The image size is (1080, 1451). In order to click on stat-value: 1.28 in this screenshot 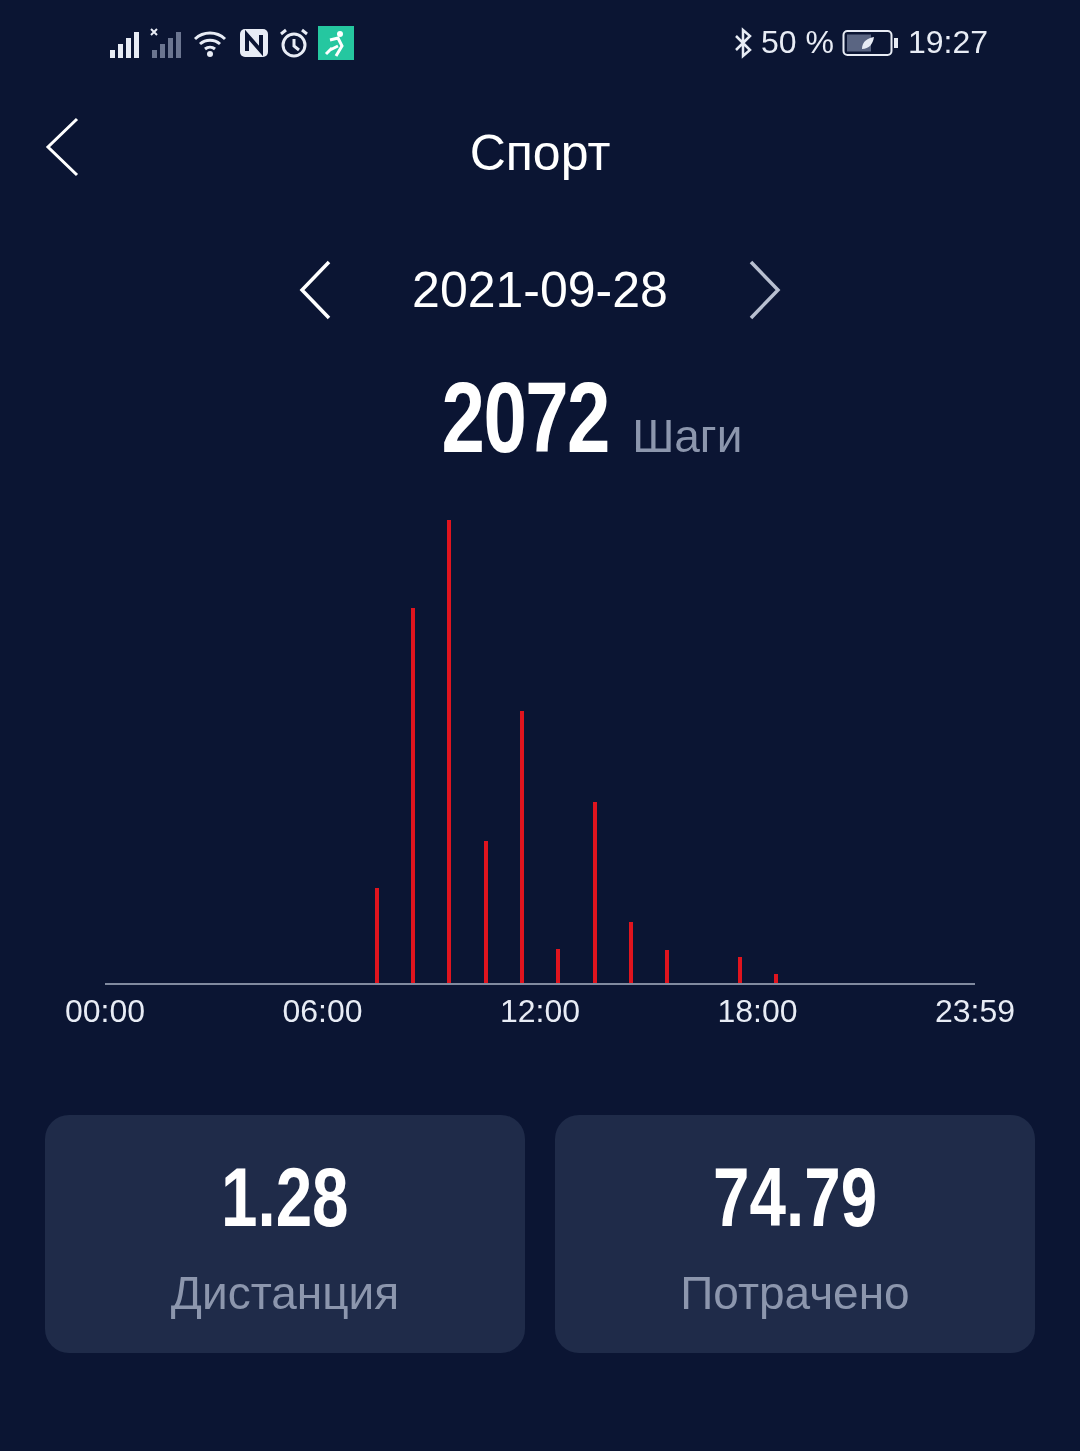, I will do `click(285, 1197)`.